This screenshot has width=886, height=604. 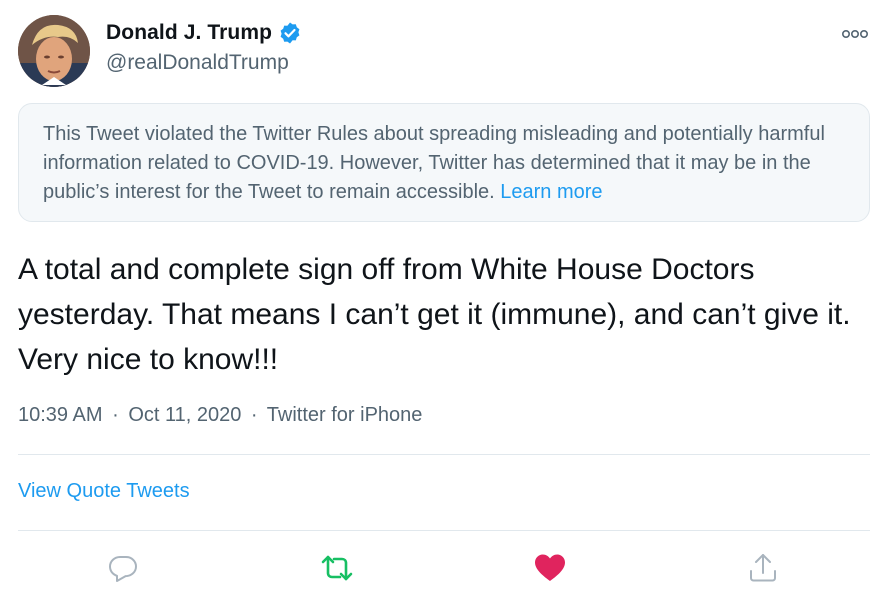 What do you see at coordinates (290, 33) in the screenshot?
I see `verified-badge-icon` at bounding box center [290, 33].